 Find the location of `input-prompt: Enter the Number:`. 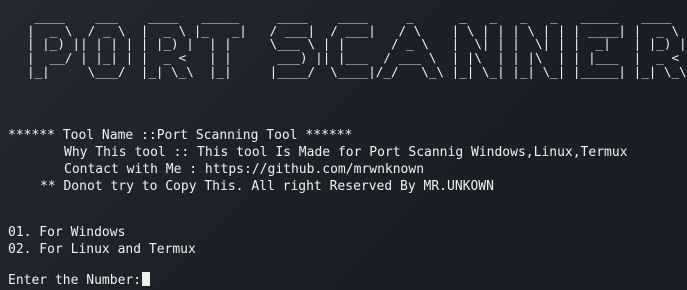

input-prompt: Enter the Number: is located at coordinates (79, 280).